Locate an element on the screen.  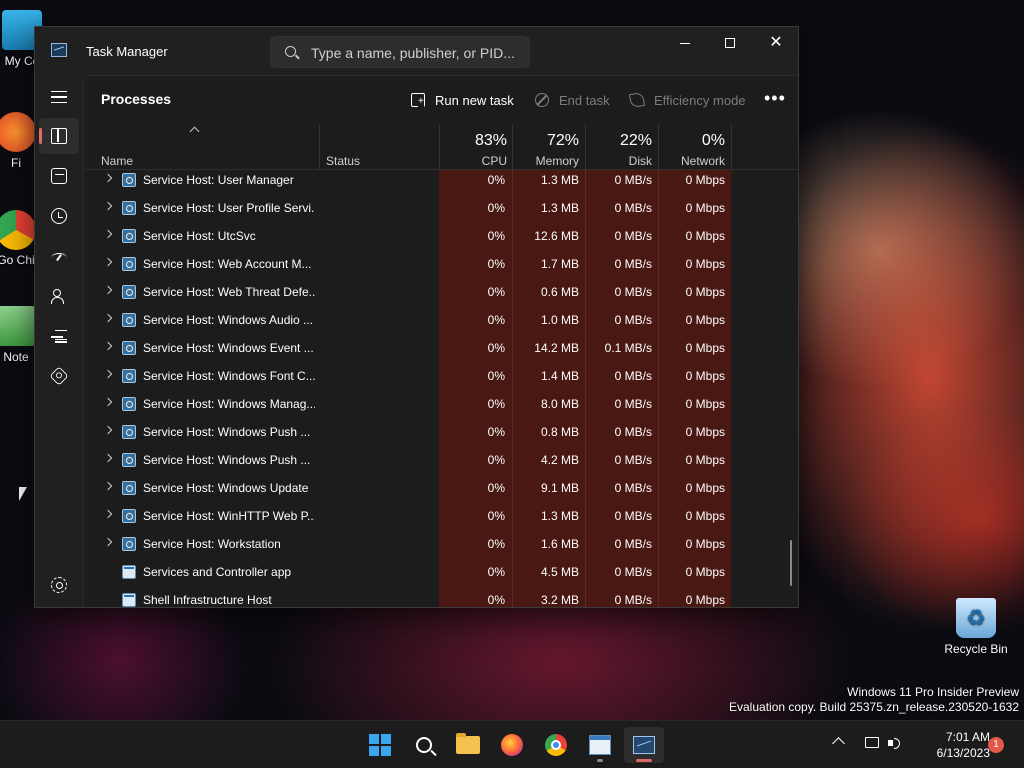
taskbar-search-button is located at coordinates (424, 745).